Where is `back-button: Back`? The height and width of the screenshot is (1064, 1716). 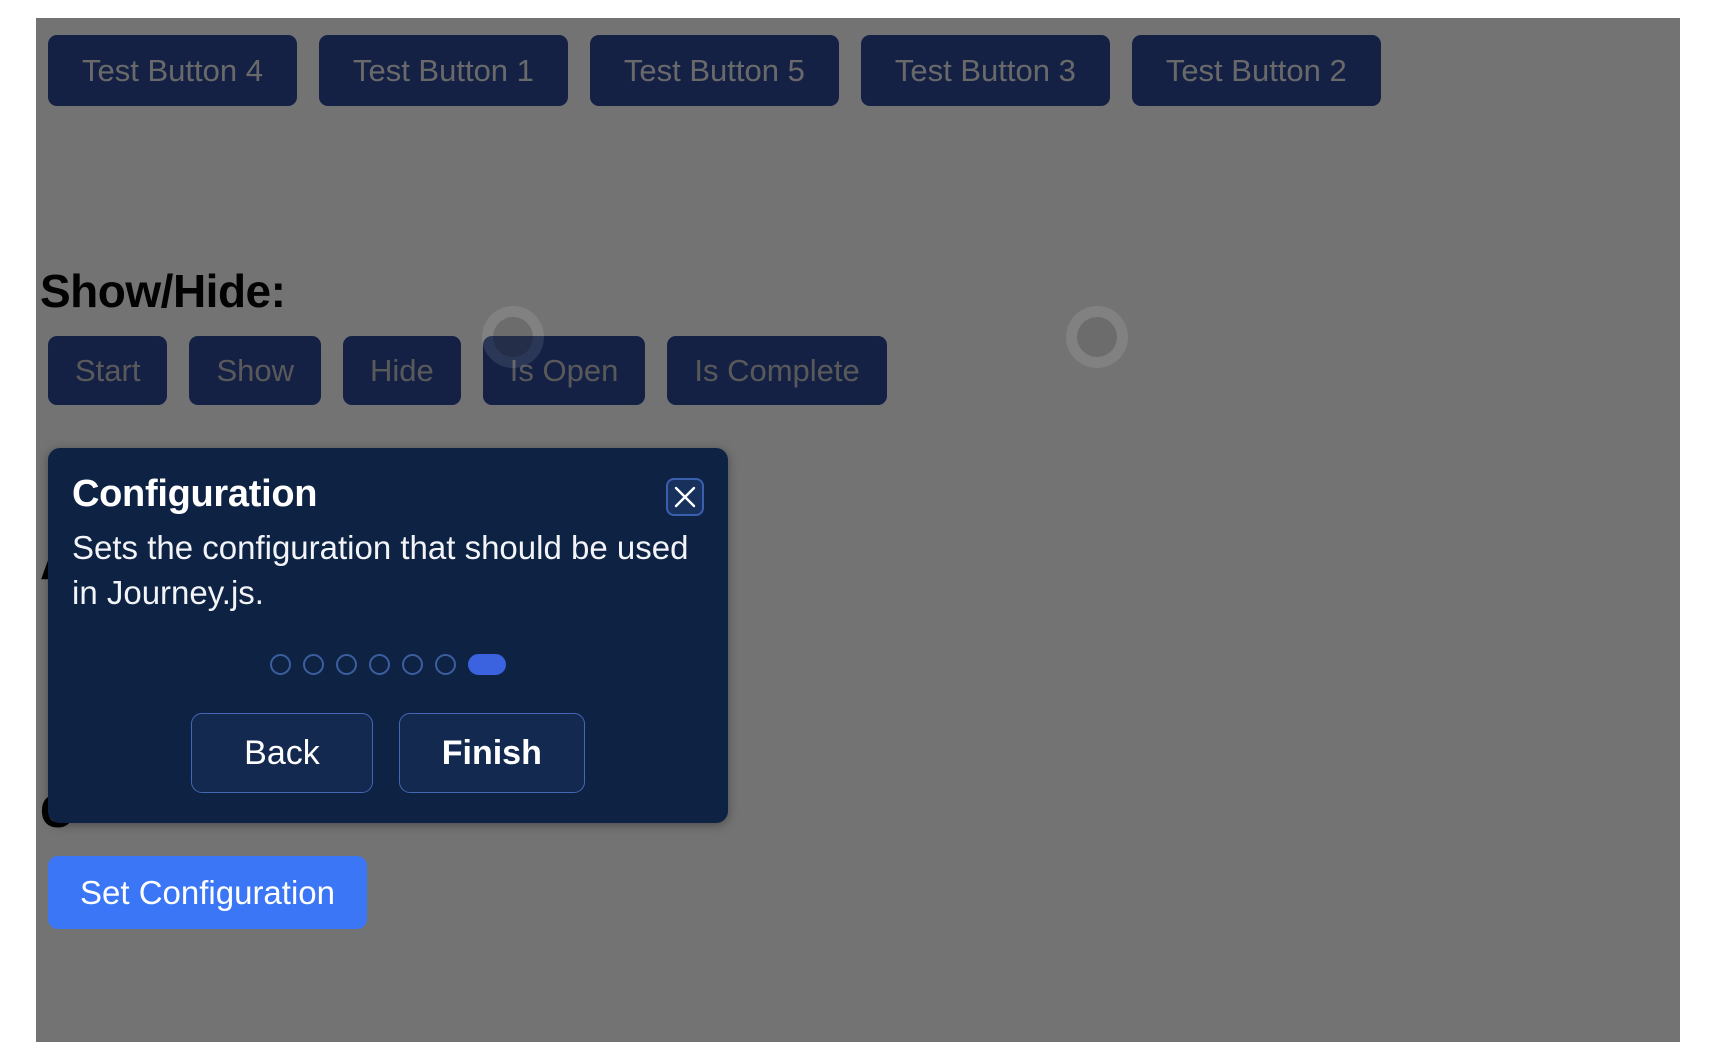
back-button: Back is located at coordinates (282, 753).